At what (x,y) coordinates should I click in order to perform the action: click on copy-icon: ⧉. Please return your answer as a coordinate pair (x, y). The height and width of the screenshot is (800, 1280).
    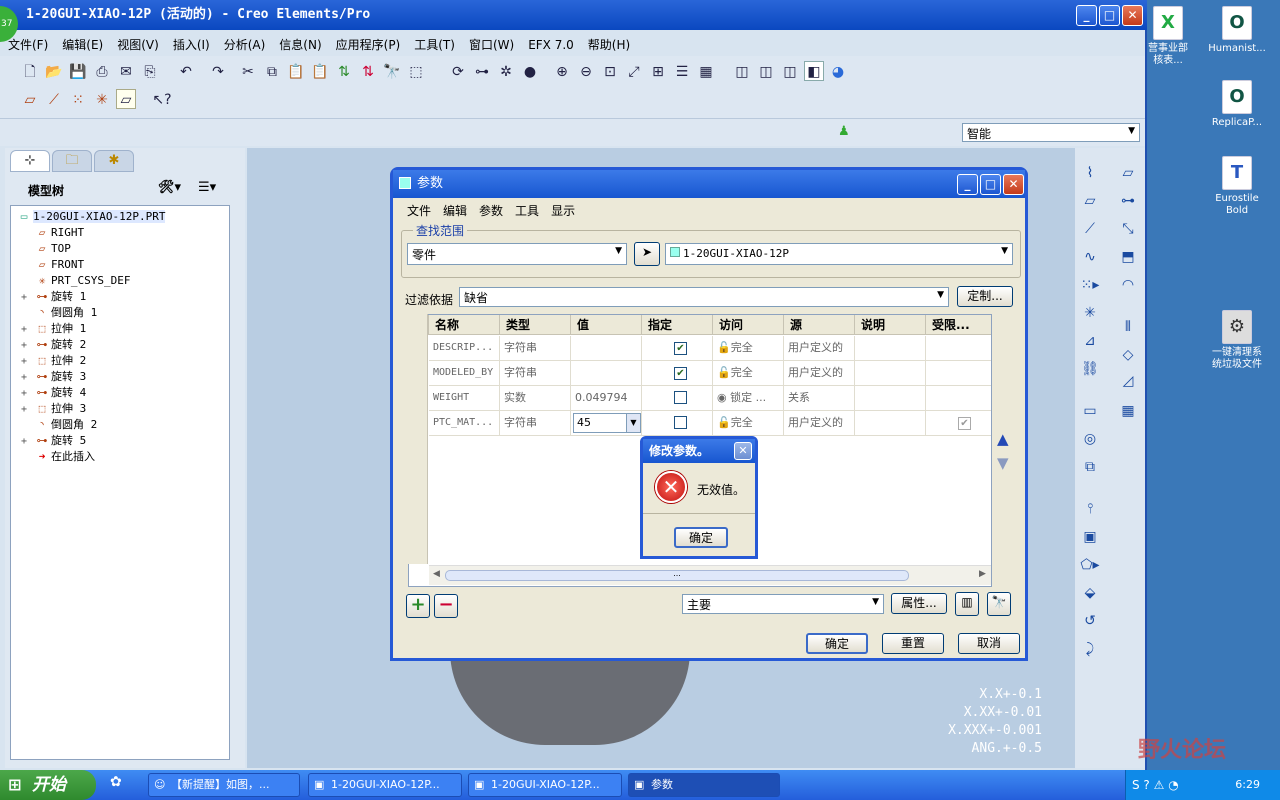
    Looking at the image, I should click on (272, 72).